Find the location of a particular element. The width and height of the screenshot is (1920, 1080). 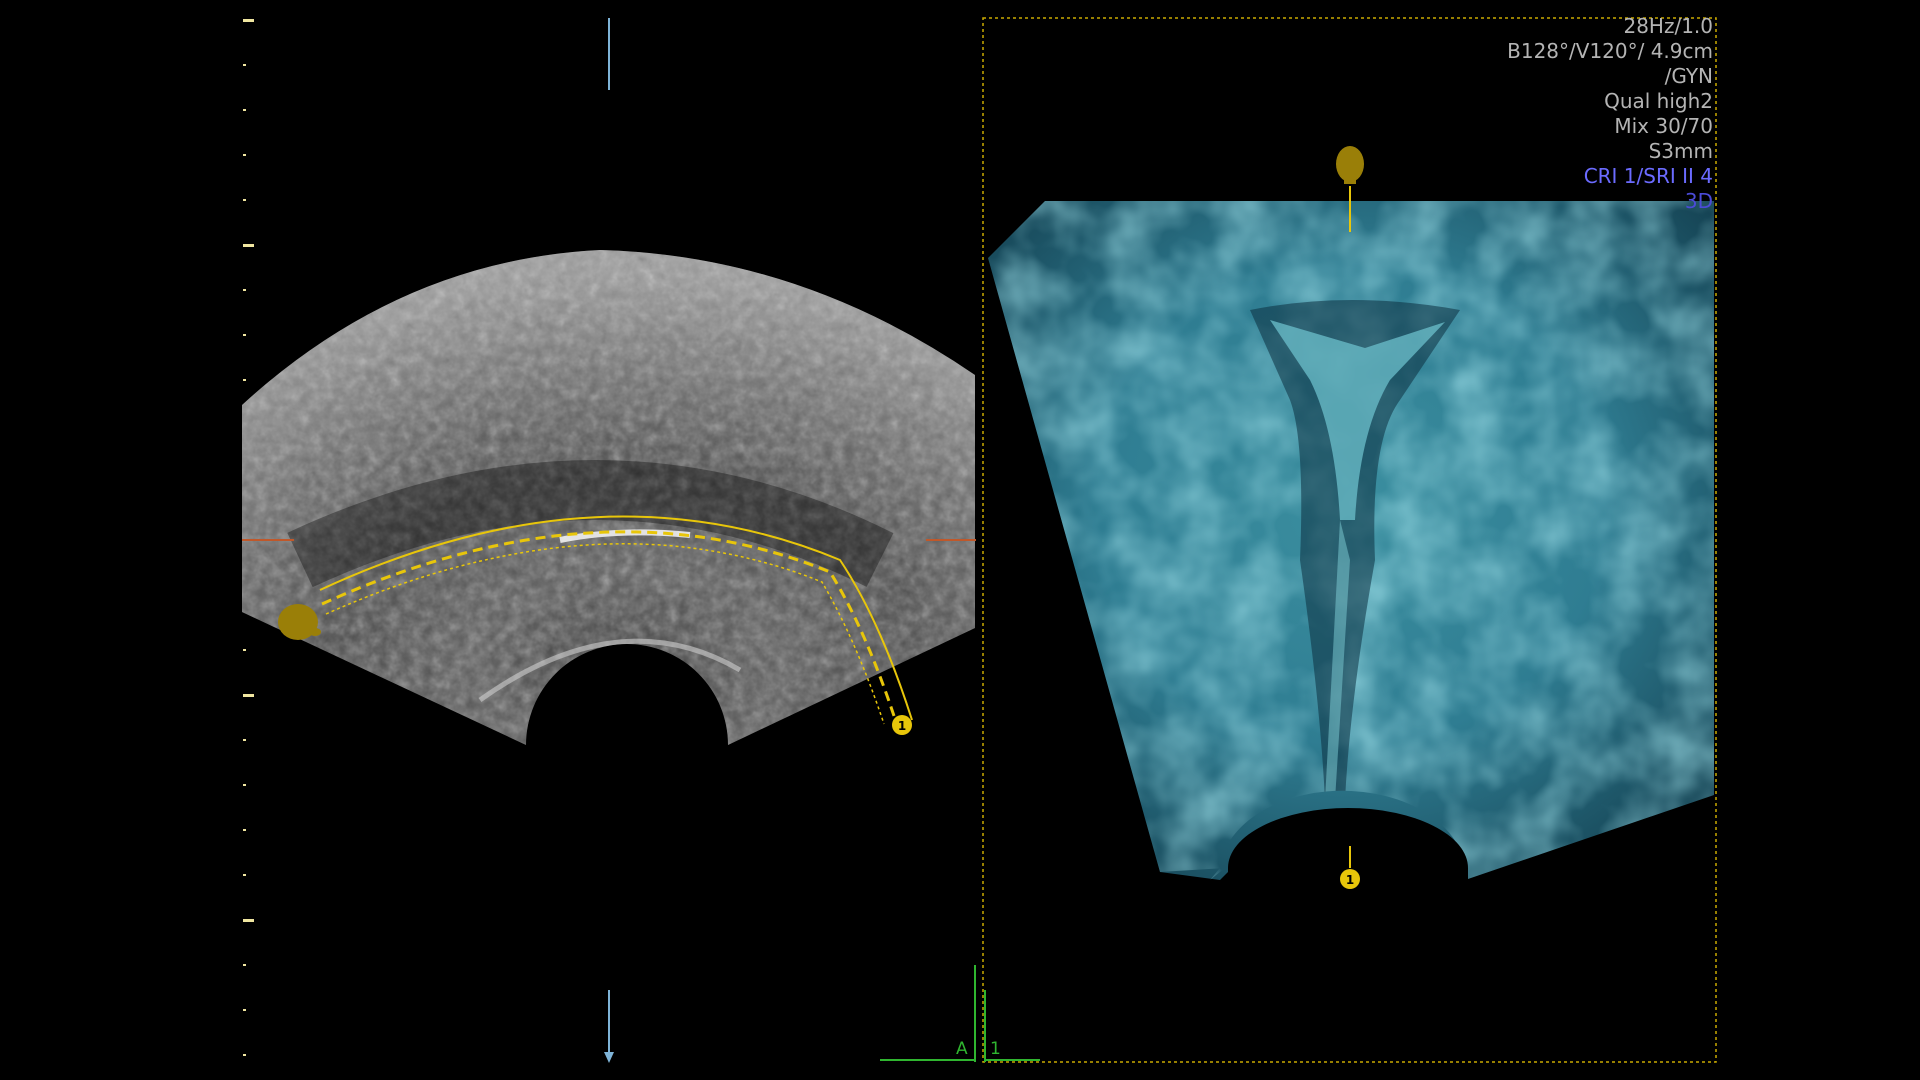

curve-end-marker-label: 1 is located at coordinates (902, 726).